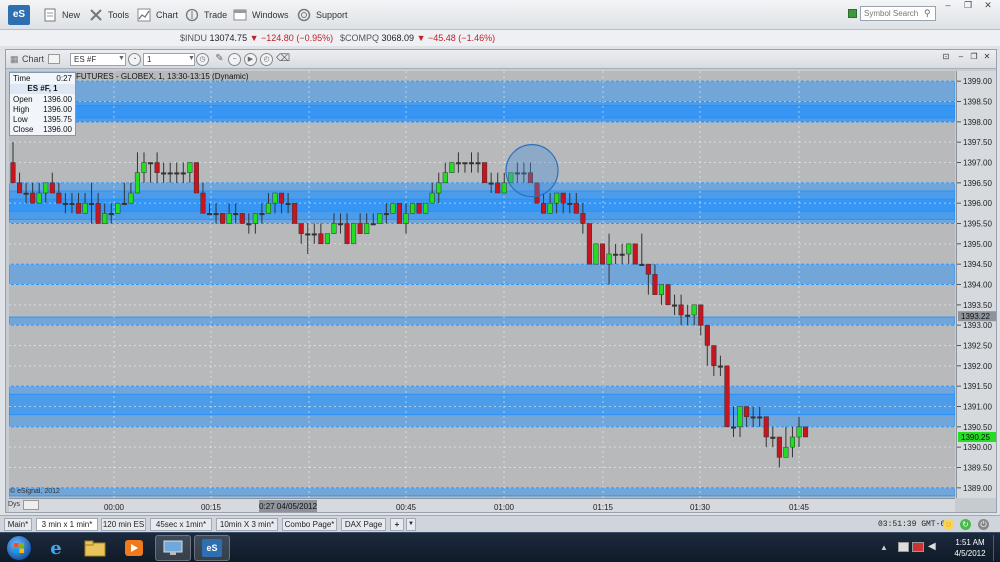 This screenshot has height=562, width=1000. Describe the element at coordinates (50, 15) in the screenshot. I see `new-document-icon` at that location.